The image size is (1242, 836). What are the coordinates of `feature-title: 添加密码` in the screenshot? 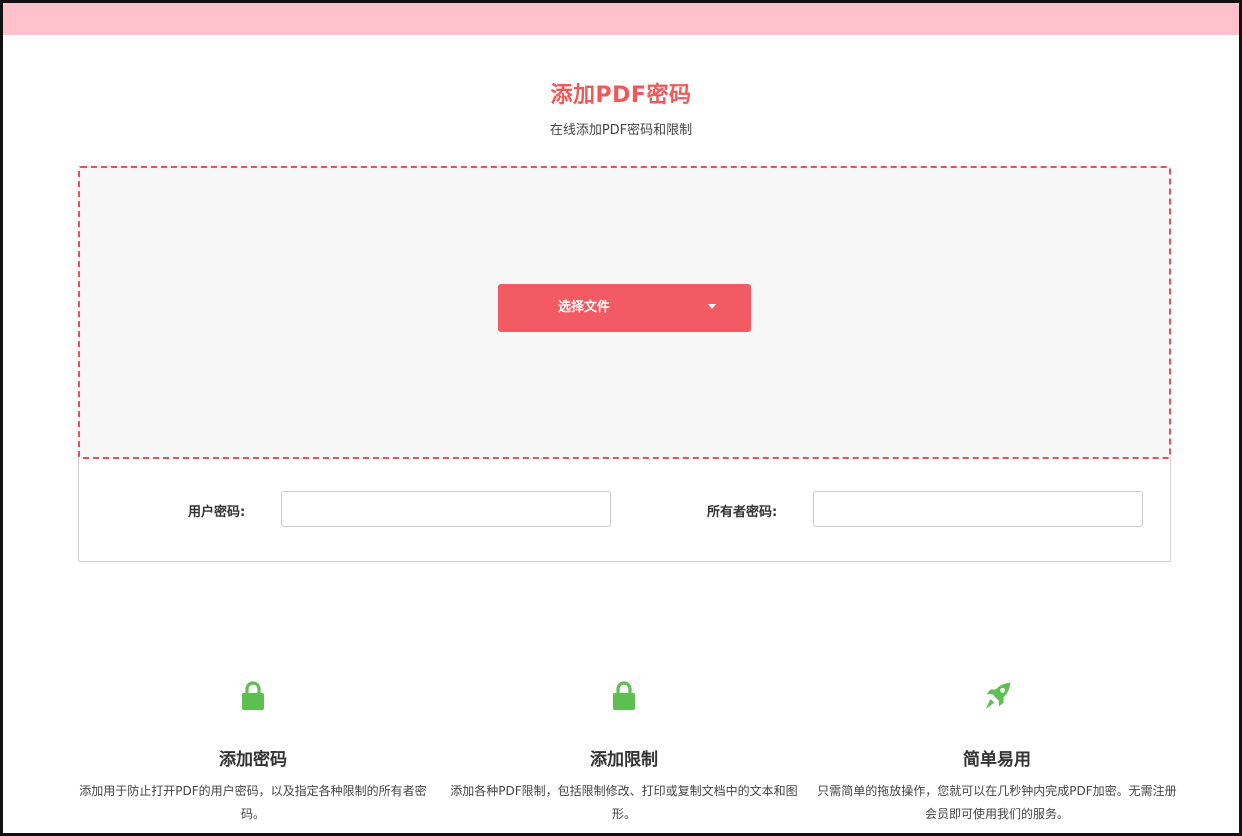 It's located at (253, 760).